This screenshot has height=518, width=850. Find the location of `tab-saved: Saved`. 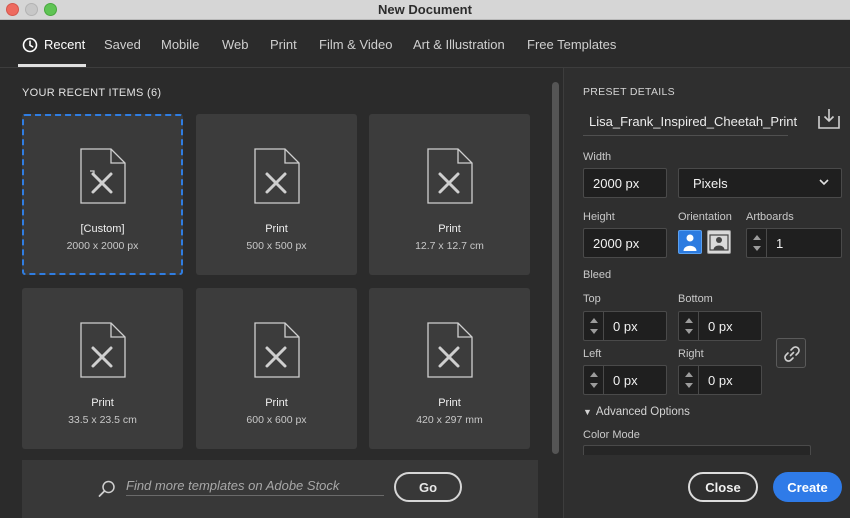

tab-saved: Saved is located at coordinates (122, 44).